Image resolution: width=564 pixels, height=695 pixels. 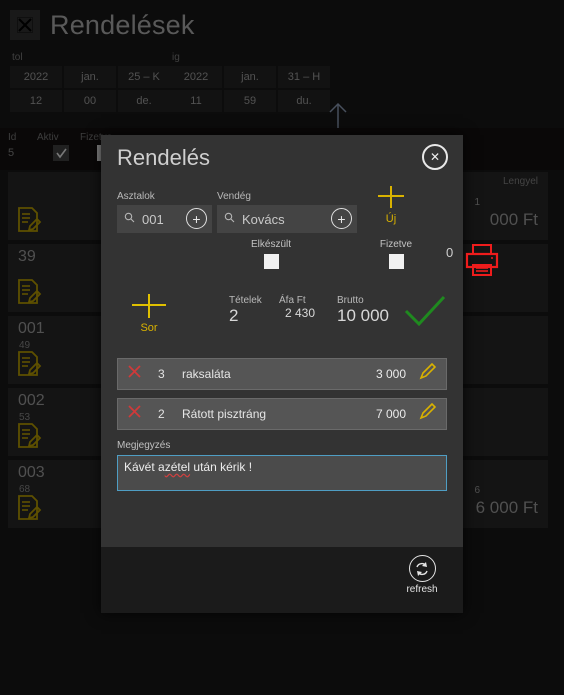 I want to click on add-row-button: Sor, so click(x=149, y=313).